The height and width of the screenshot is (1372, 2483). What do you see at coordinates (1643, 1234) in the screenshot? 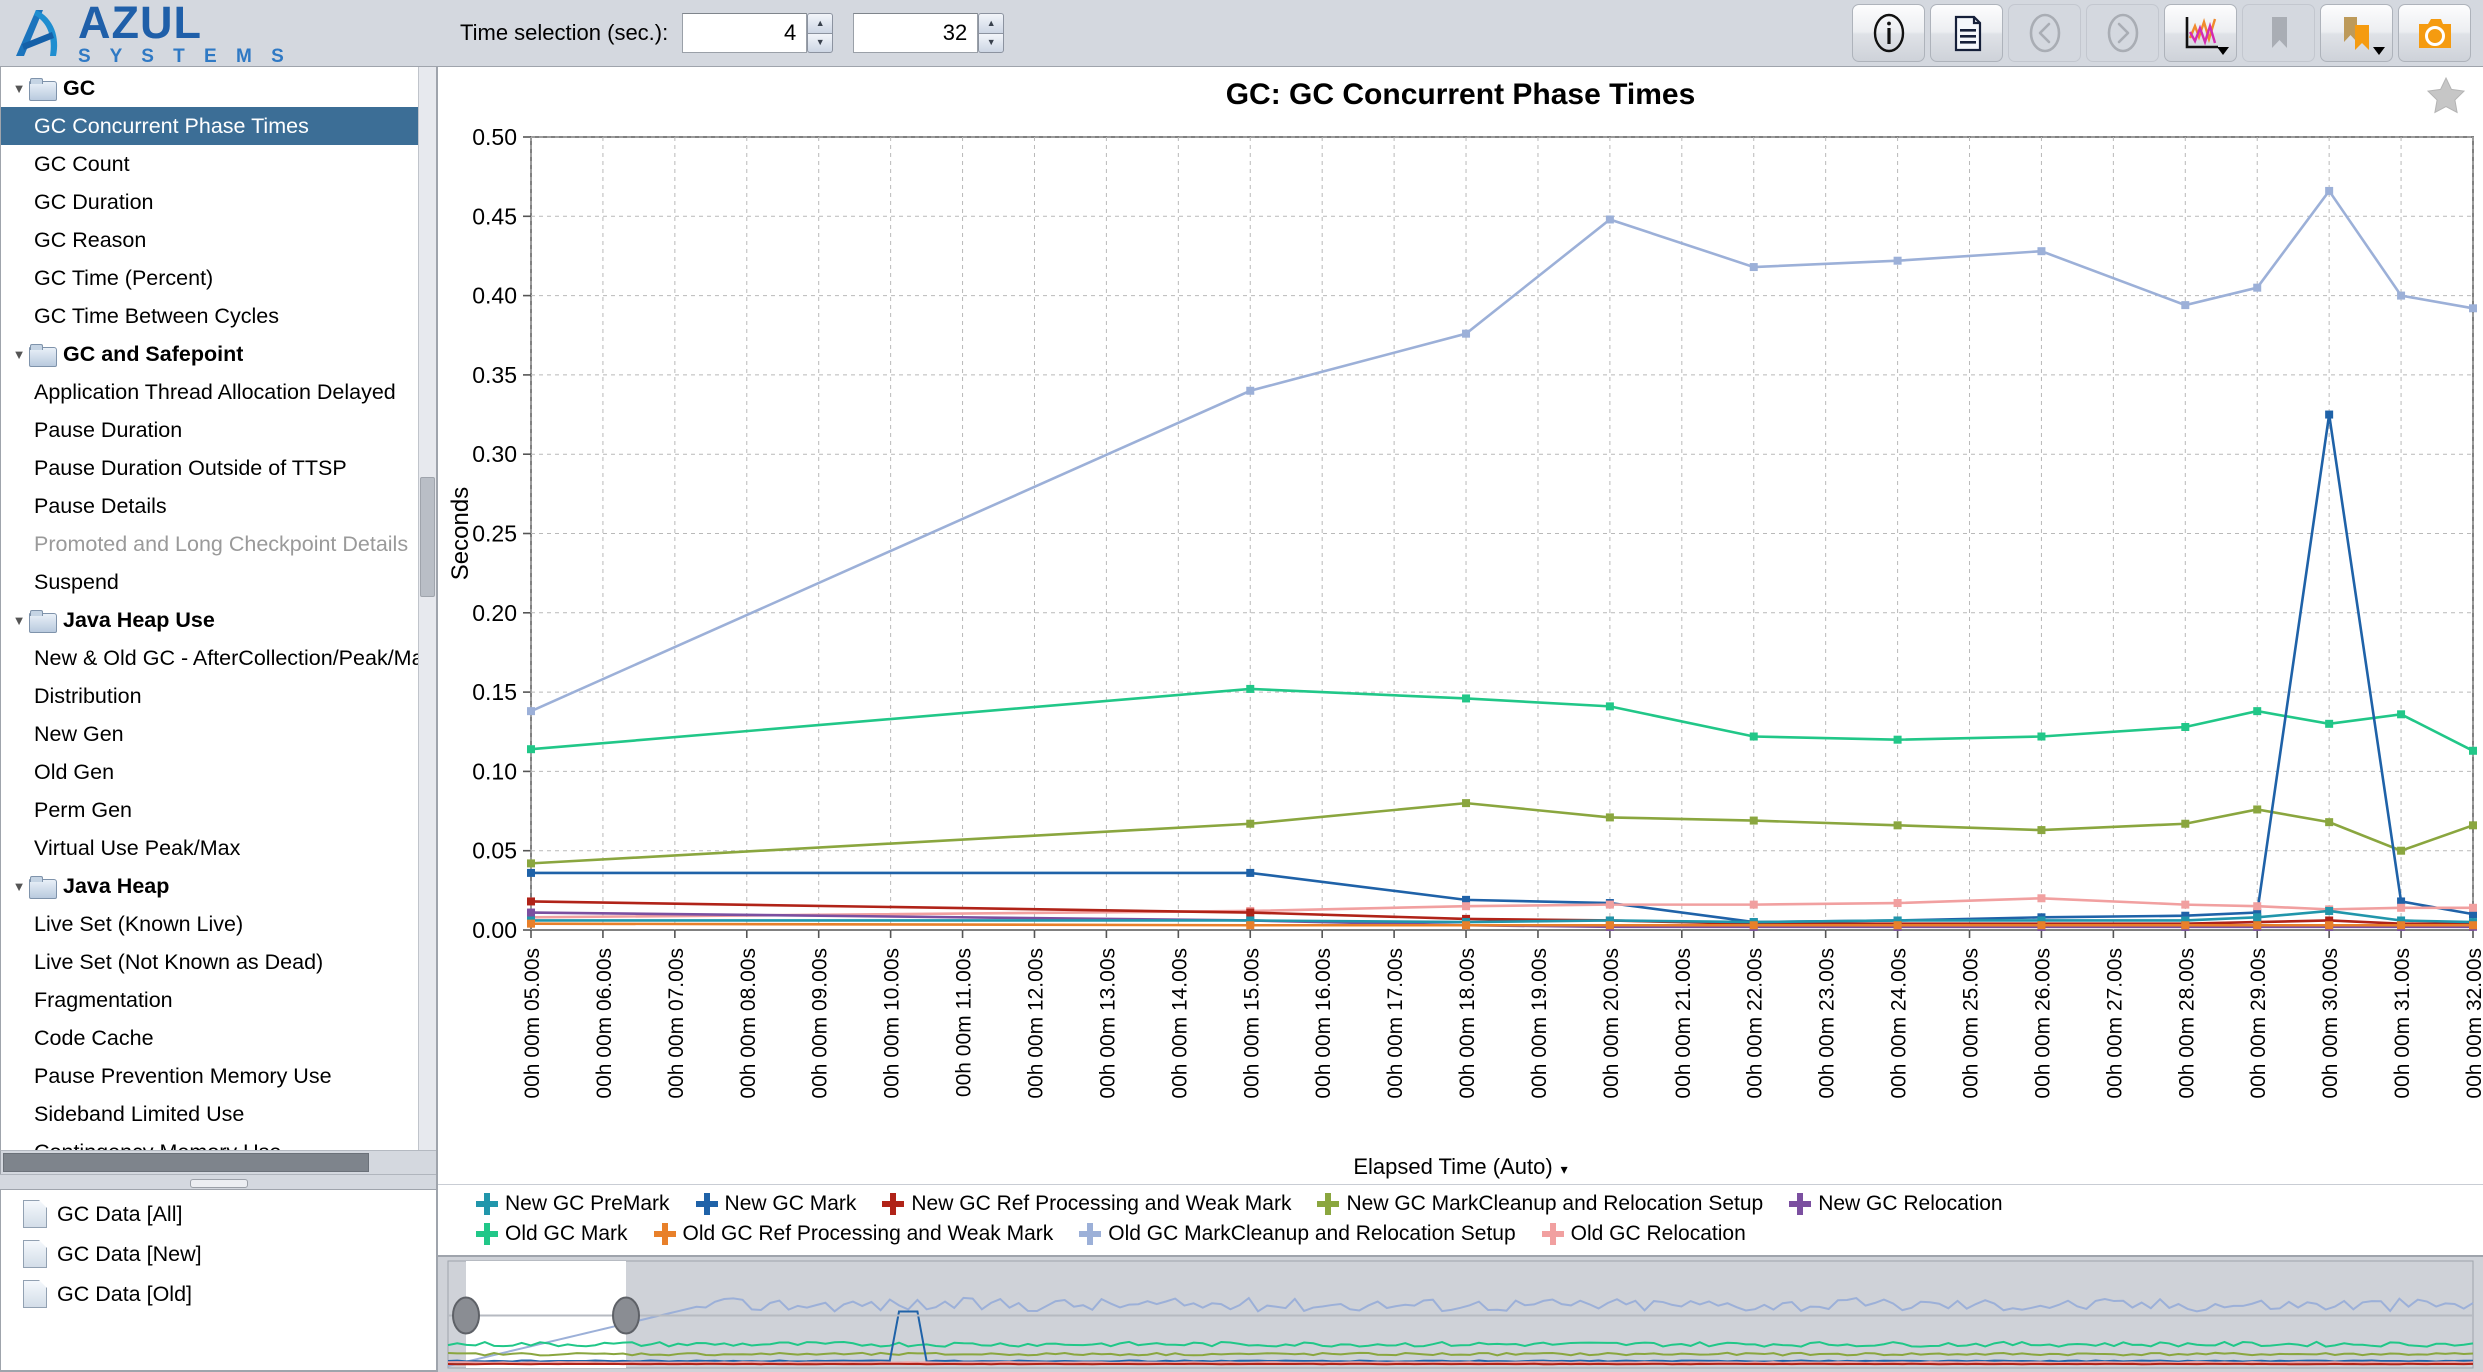
I see `legend-item: Old GC Relocation` at bounding box center [1643, 1234].